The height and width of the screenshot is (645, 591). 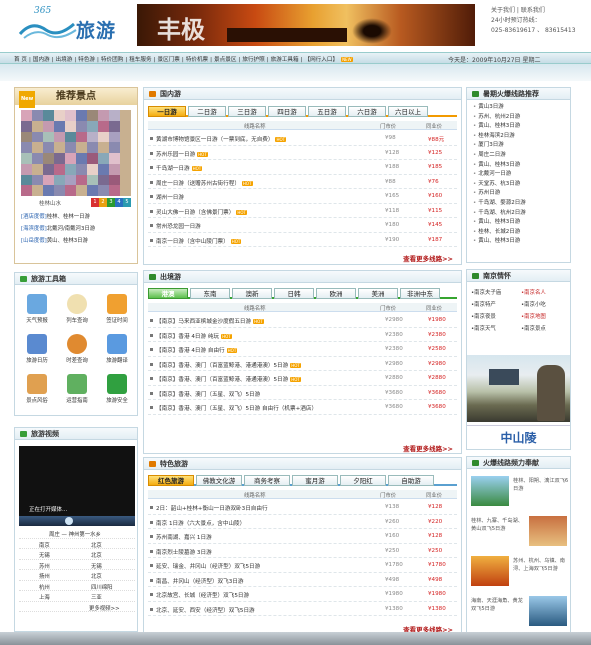 What do you see at coordinates (171, 480) in the screenshot?
I see `tab-special-0: 红色旅游` at bounding box center [171, 480].